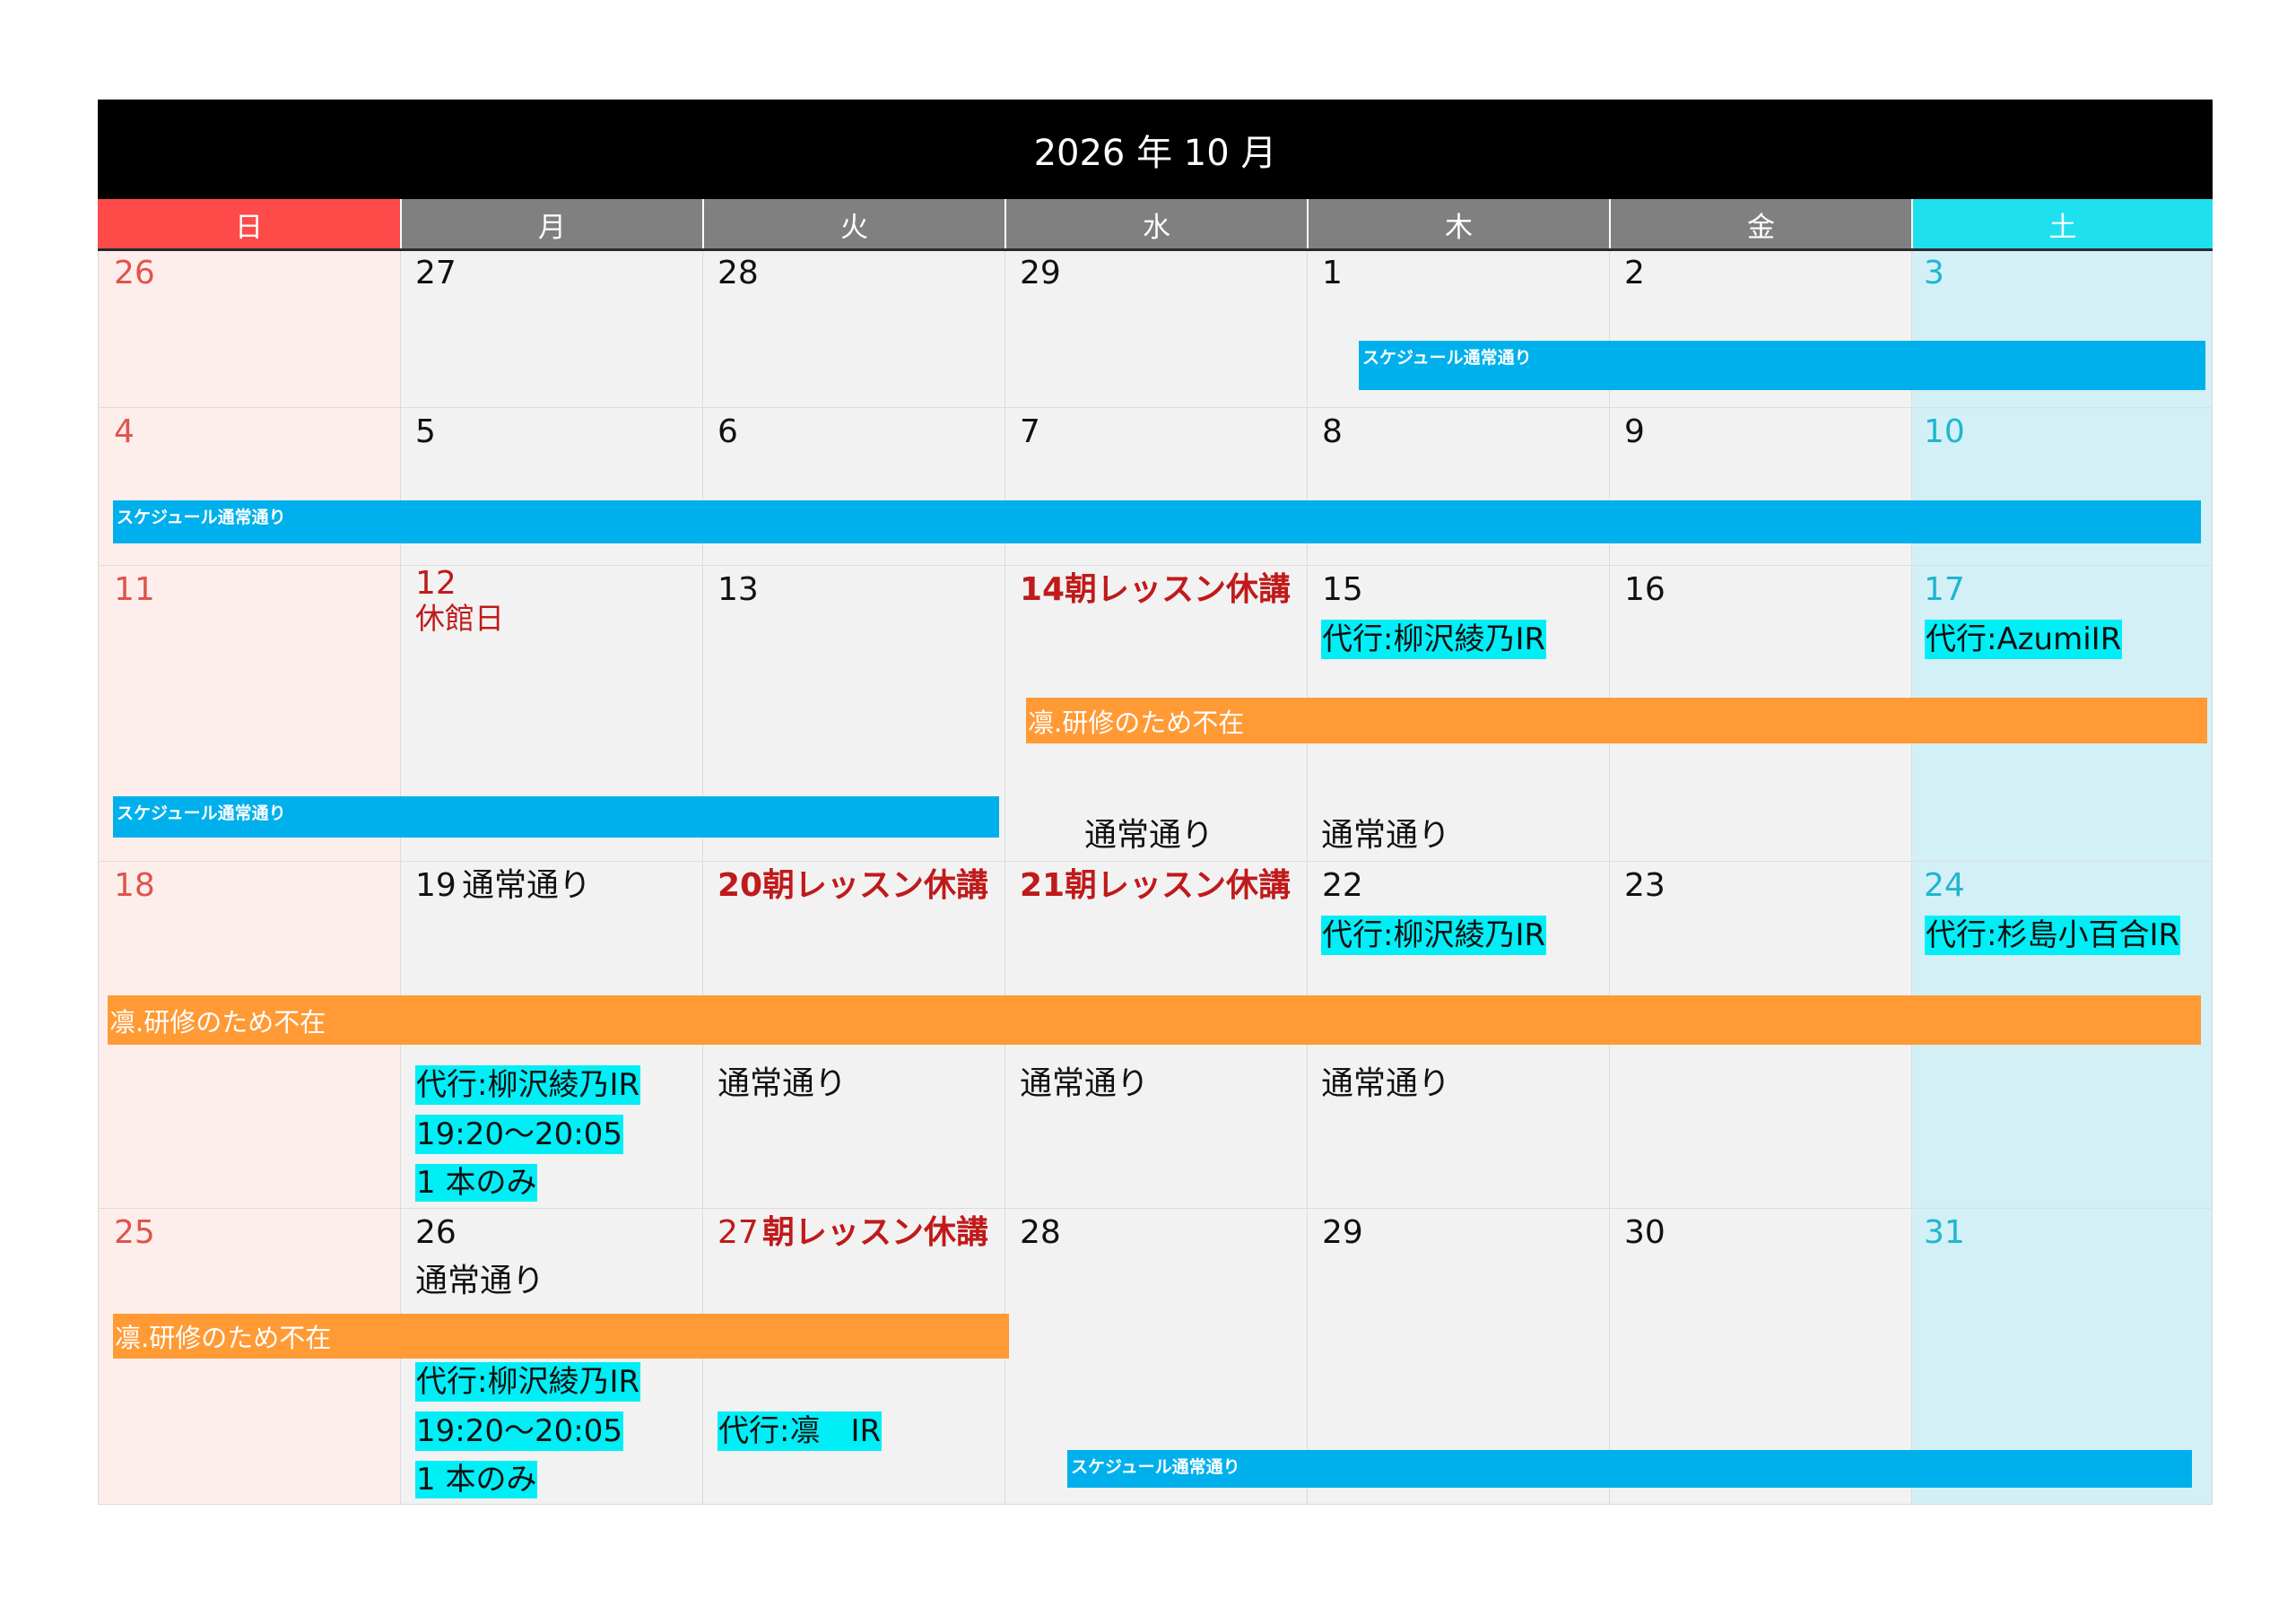  I want to click on weekday-header-sun: 日, so click(249, 224).